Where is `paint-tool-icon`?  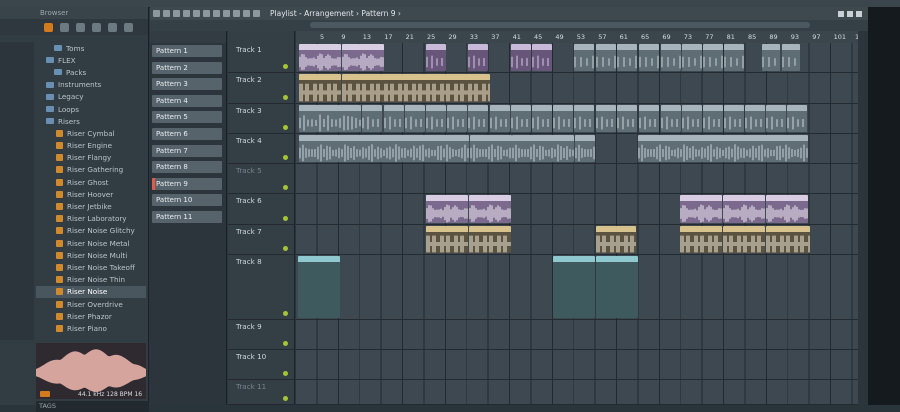 paint-tool-icon is located at coordinates (186, 13).